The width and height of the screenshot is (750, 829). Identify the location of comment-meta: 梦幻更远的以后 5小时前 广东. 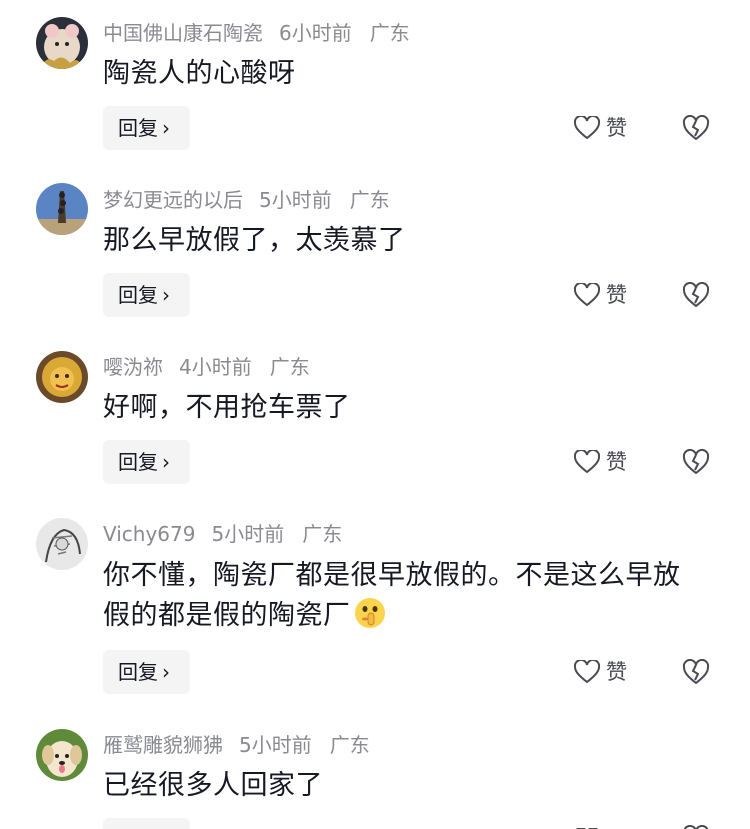
(255, 200).